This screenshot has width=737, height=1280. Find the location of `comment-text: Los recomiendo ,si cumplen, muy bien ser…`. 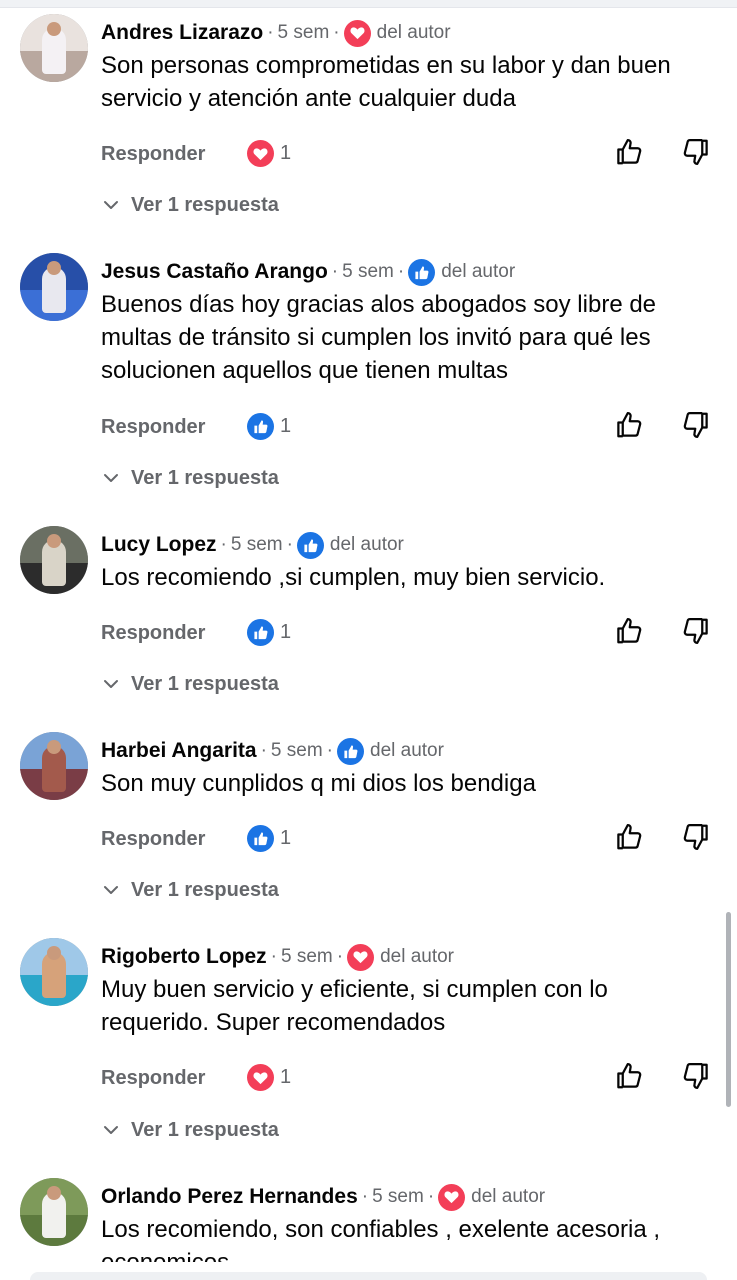

comment-text: Los recomiendo ,si cumplen, muy bien ser… is located at coordinates (353, 577).